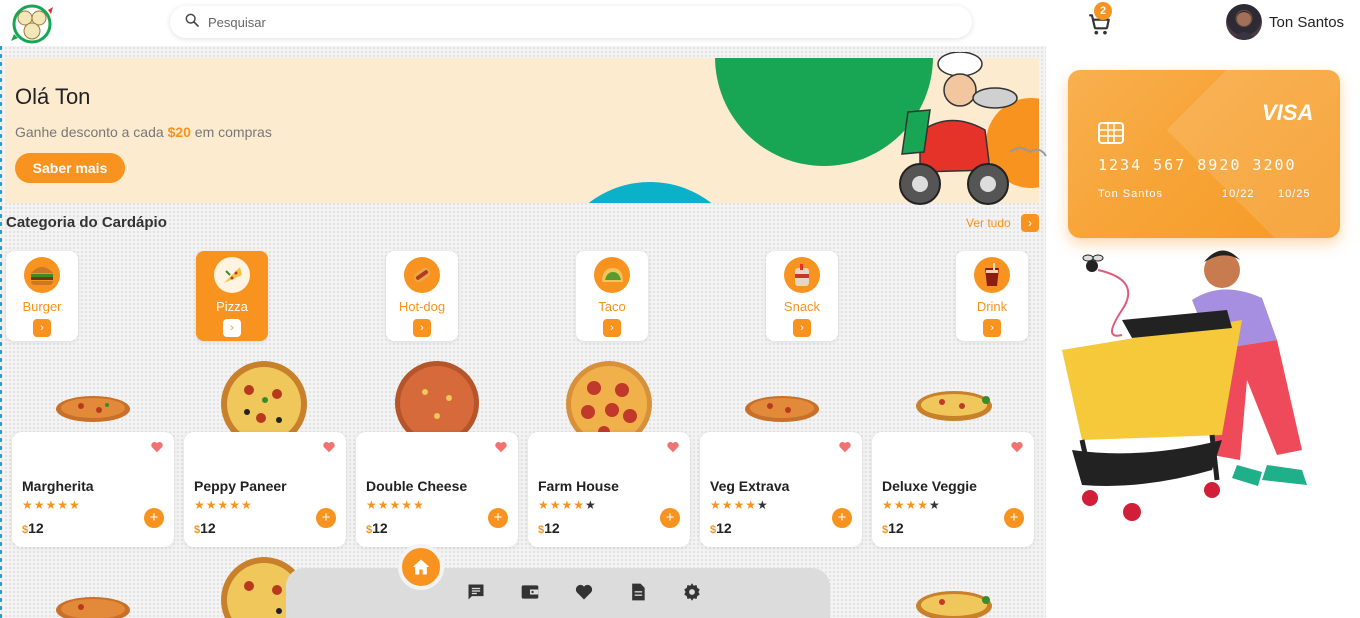  Describe the element at coordinates (53, 96) in the screenshot. I see `greeting-title: Olá Ton` at that location.